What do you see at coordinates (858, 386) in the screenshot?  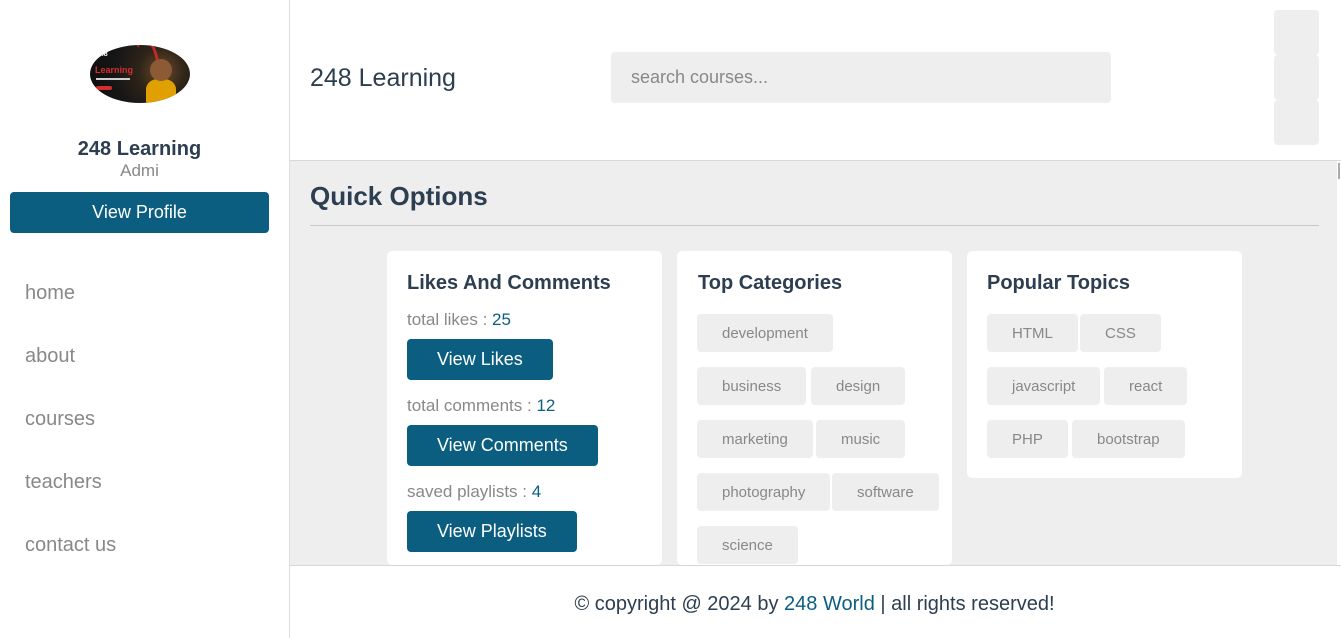 I see `category-tag-design: design` at bounding box center [858, 386].